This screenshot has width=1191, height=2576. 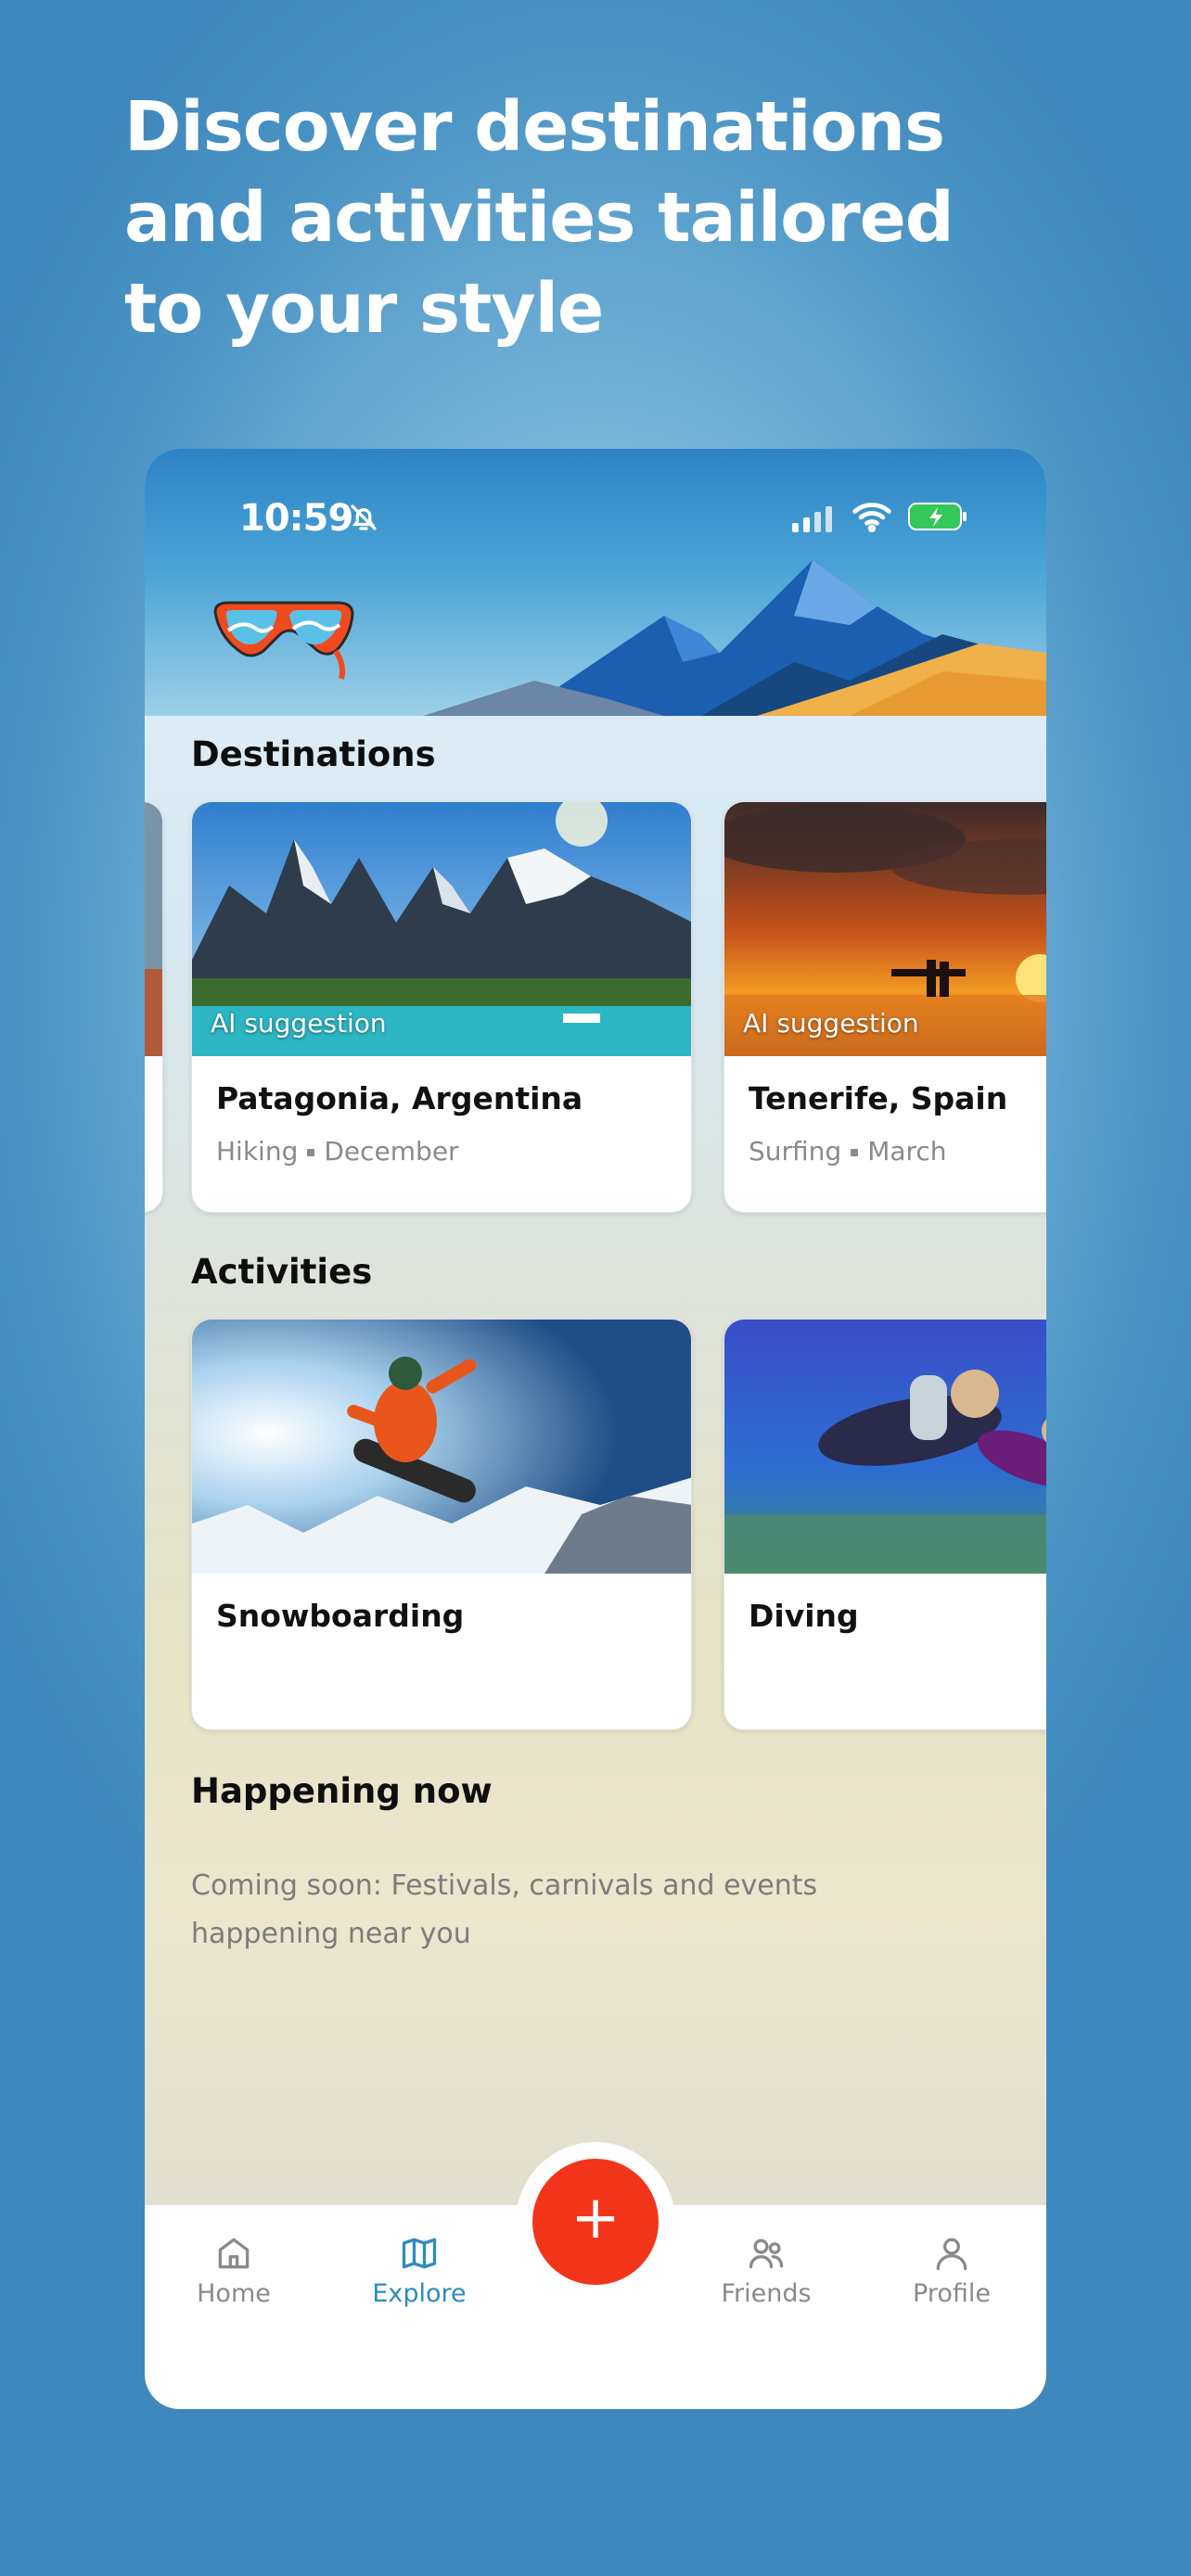 What do you see at coordinates (399, 1098) in the screenshot?
I see `destination-name: Patagonia, Argentina` at bounding box center [399, 1098].